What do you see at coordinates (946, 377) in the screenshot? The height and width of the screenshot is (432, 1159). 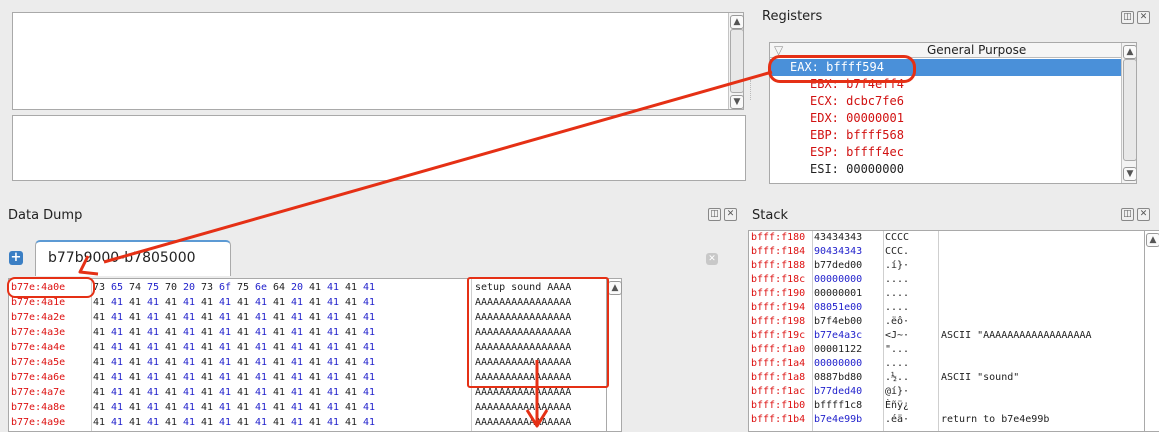 I see `stack-row: bfff:f1a8 0887bd80 .½.. ASCII "sound"` at bounding box center [946, 377].